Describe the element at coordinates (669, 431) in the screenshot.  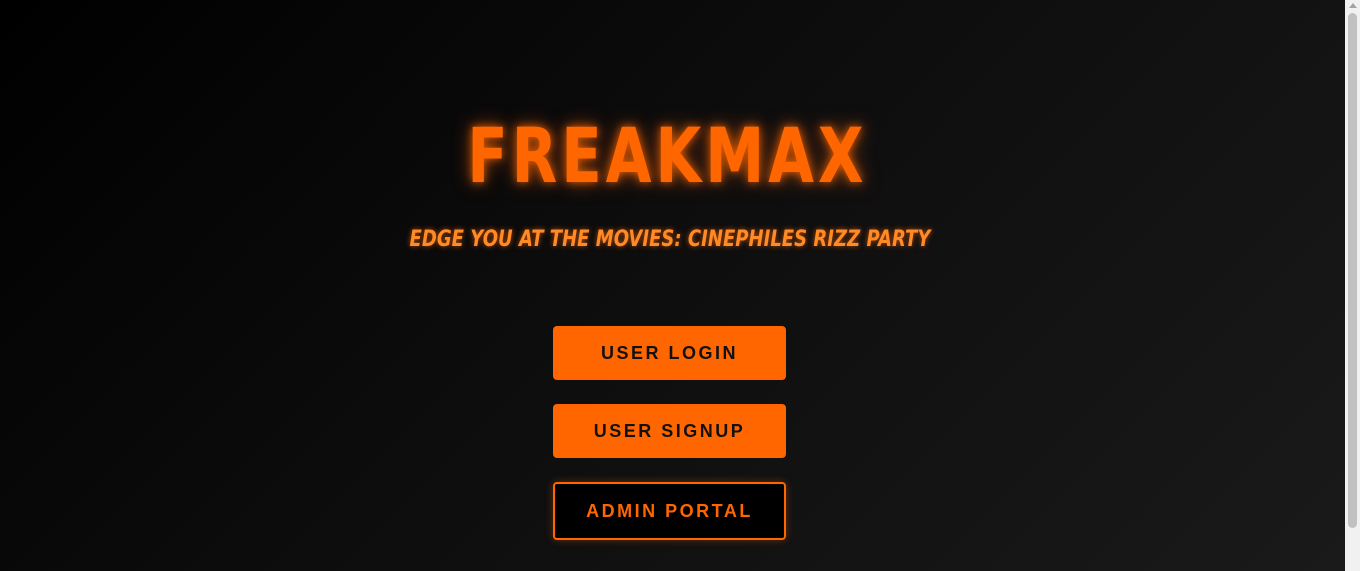
I see `user-signup-button: USER SIGNUP` at that location.